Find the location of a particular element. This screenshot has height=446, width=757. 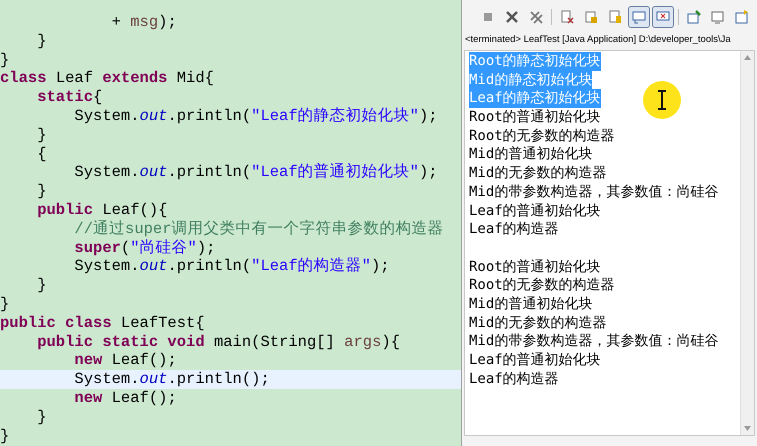

code-line: public class LeafTest{ is located at coordinates (103, 323).